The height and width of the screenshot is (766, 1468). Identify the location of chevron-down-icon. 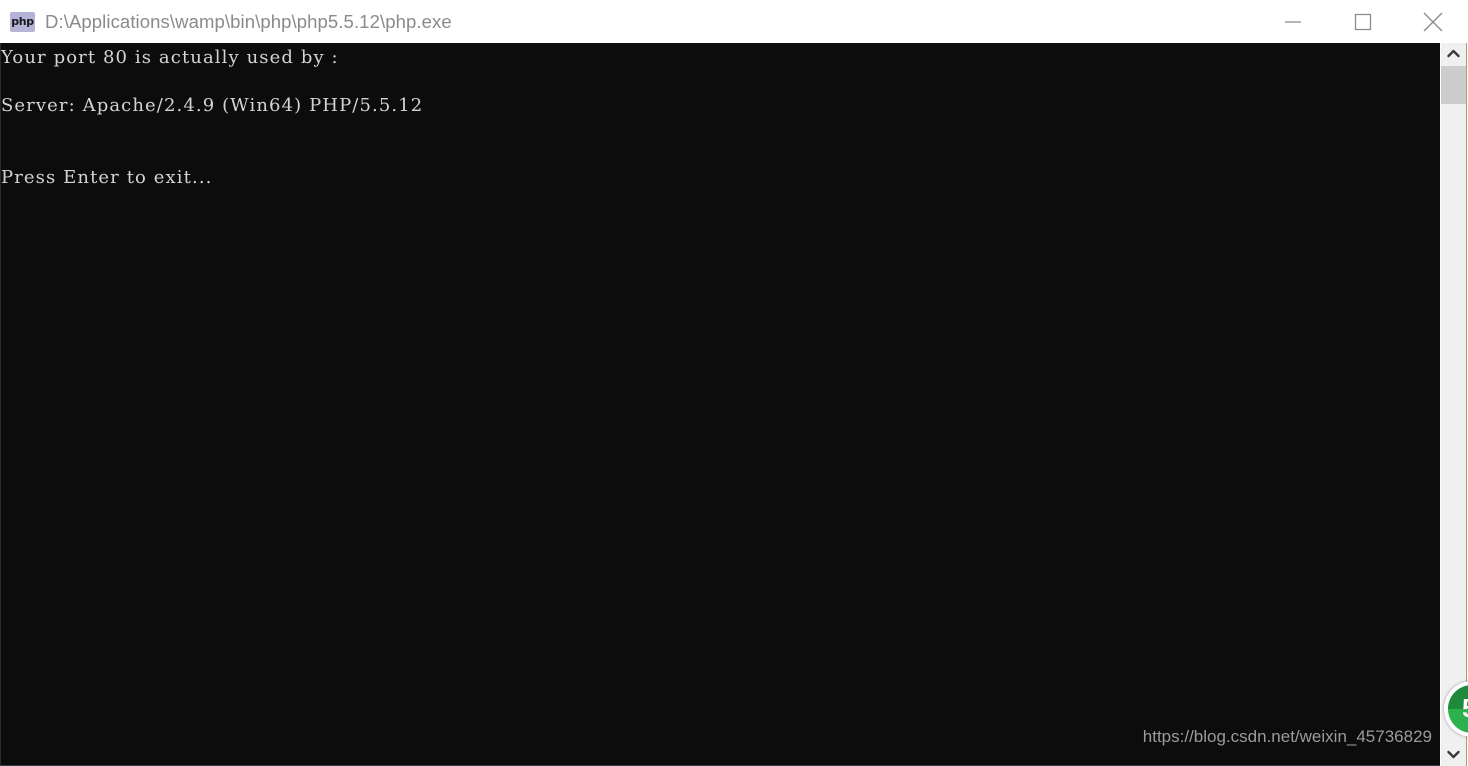
(1453, 755).